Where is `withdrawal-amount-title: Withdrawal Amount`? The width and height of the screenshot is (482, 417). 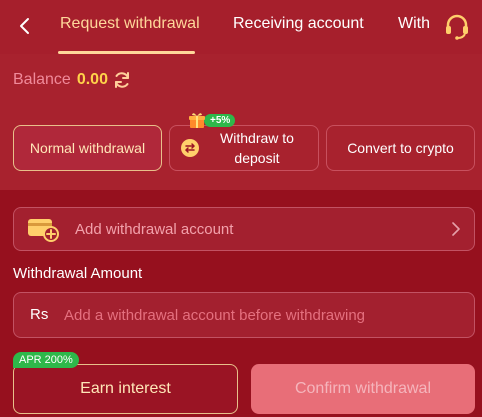 withdrawal-amount-title: Withdrawal Amount is located at coordinates (78, 273).